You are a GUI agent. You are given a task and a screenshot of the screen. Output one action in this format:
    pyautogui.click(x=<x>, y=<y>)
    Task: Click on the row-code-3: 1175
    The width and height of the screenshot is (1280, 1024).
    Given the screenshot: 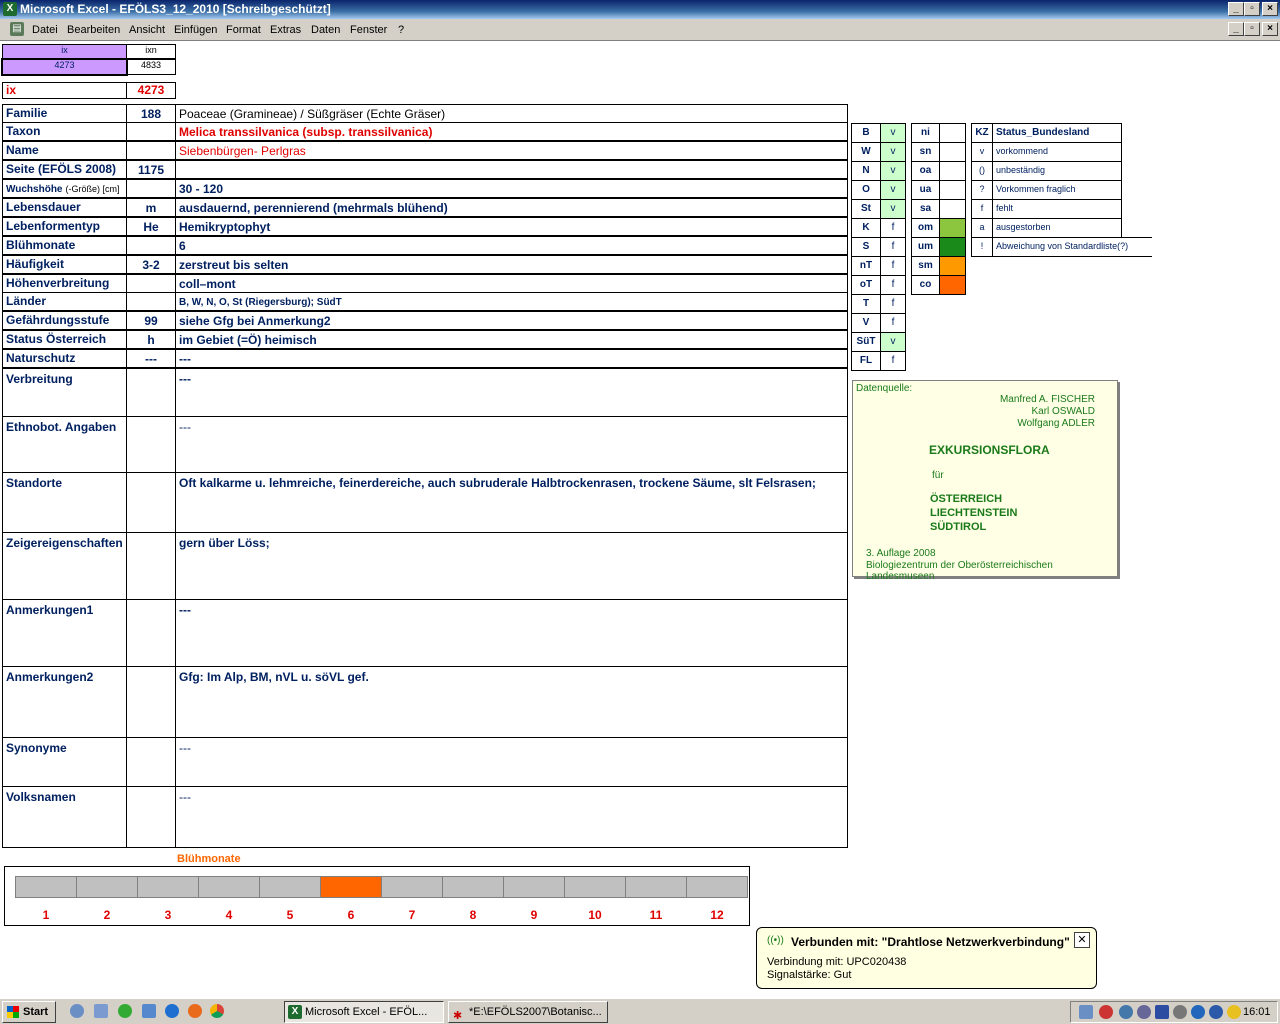 What is the action you would take?
    pyautogui.click(x=151, y=169)
    